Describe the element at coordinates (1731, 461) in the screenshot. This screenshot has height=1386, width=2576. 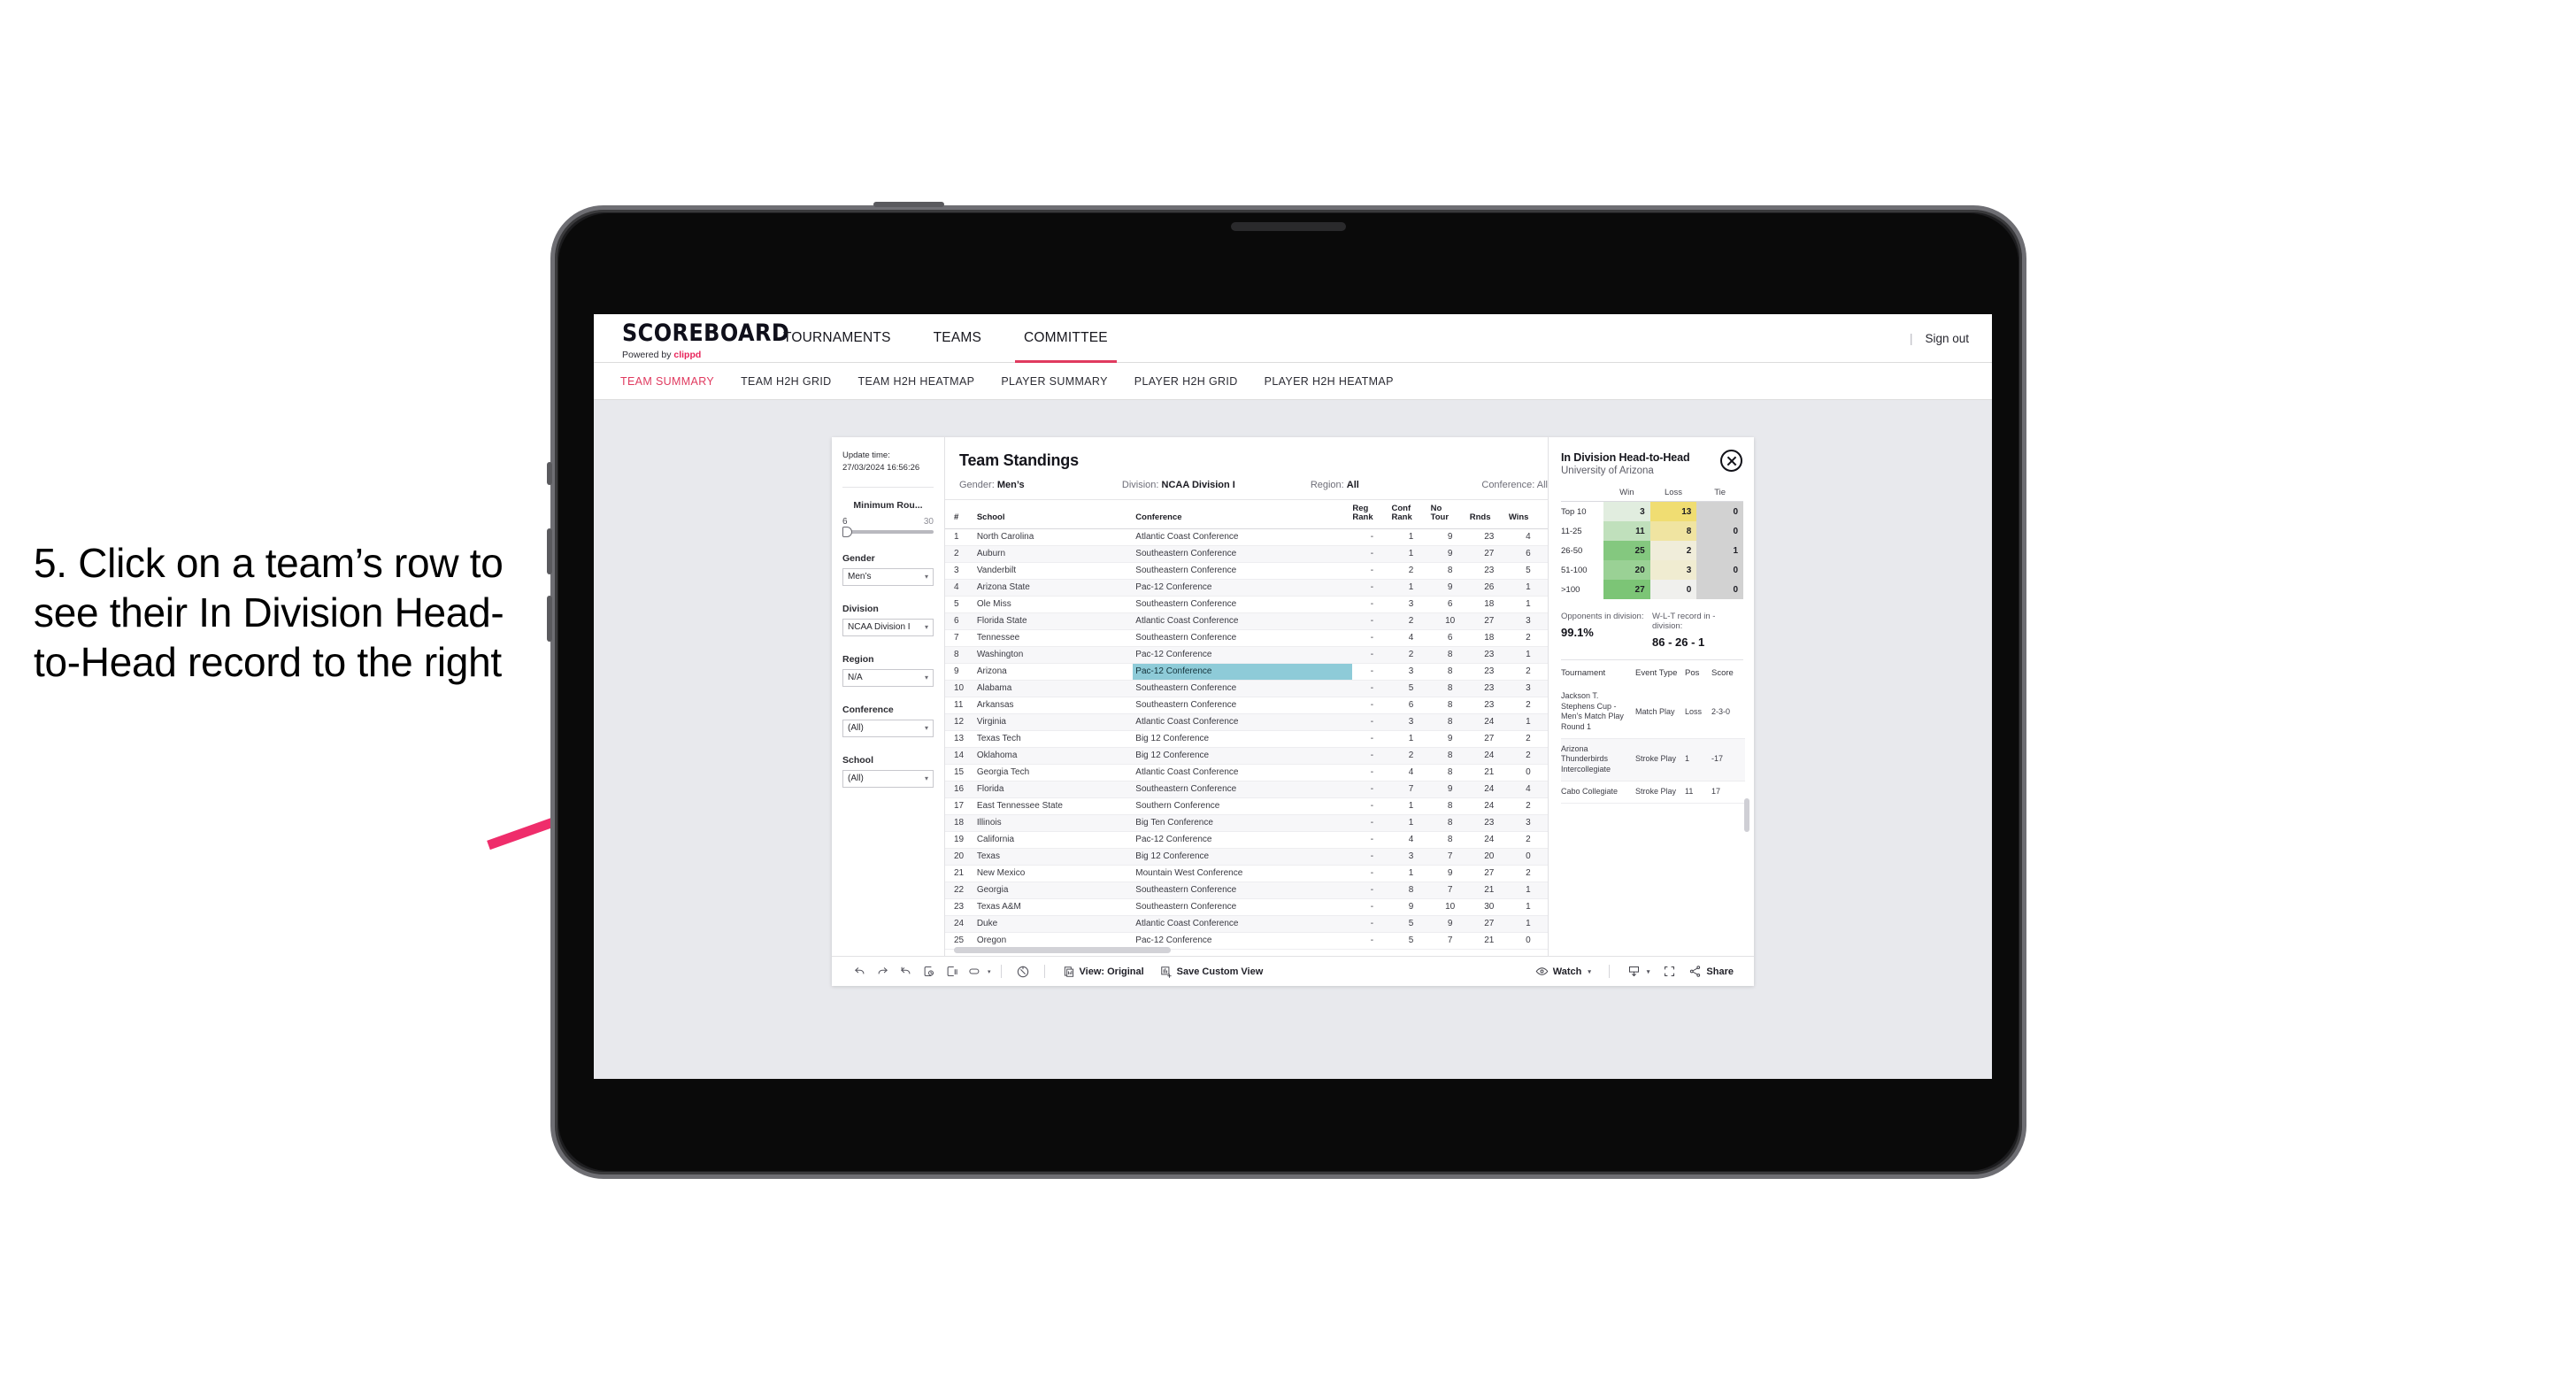
I see `close-icon` at that location.